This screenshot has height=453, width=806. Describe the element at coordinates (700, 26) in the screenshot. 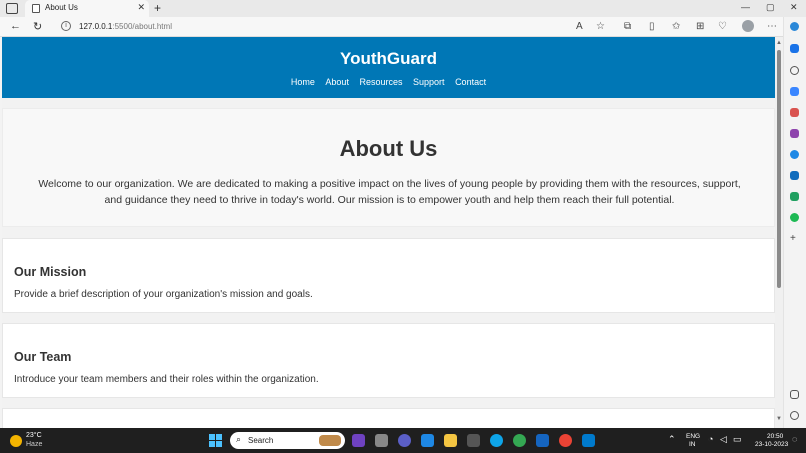

I see `collections-icon: ⊞` at that location.